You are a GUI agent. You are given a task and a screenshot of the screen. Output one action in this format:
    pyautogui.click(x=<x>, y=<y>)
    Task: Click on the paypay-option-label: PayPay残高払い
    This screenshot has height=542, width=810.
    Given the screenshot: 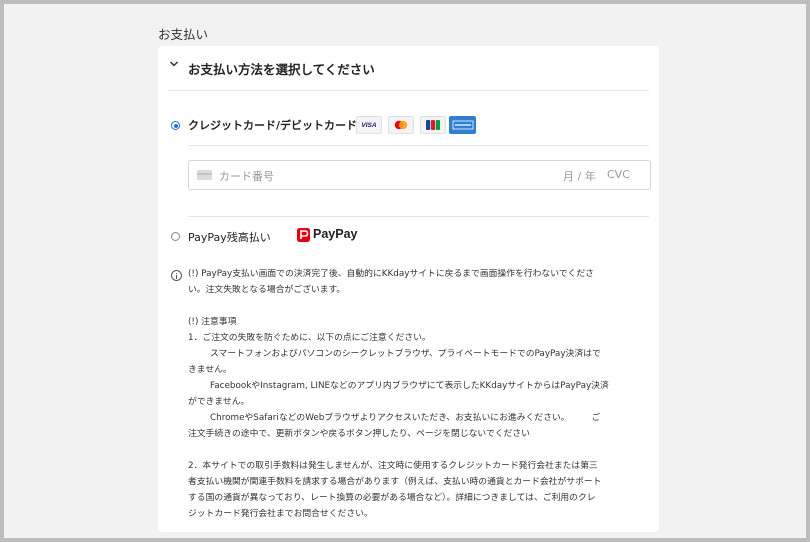 What is the action you would take?
    pyautogui.click(x=229, y=237)
    